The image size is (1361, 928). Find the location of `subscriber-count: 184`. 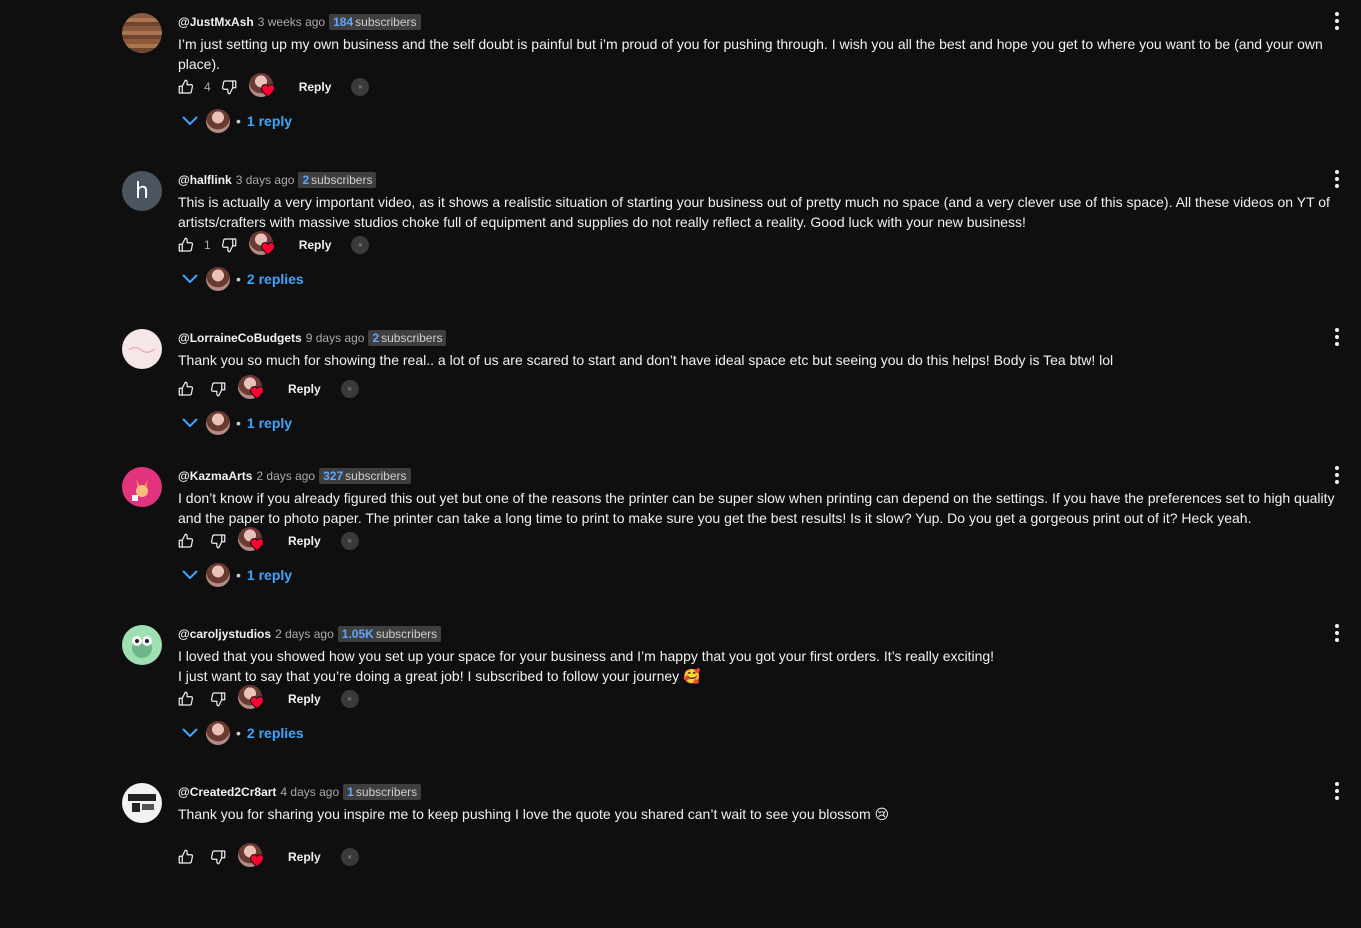

subscriber-count: 184 is located at coordinates (343, 22).